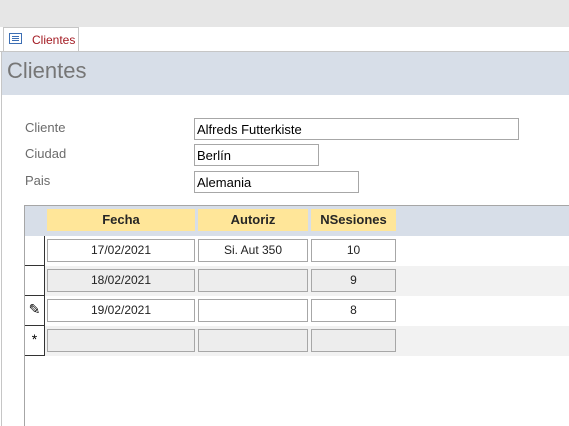 The width and height of the screenshot is (569, 426). What do you see at coordinates (35, 311) in the screenshot?
I see `record-selector-edit-icon: ✎` at bounding box center [35, 311].